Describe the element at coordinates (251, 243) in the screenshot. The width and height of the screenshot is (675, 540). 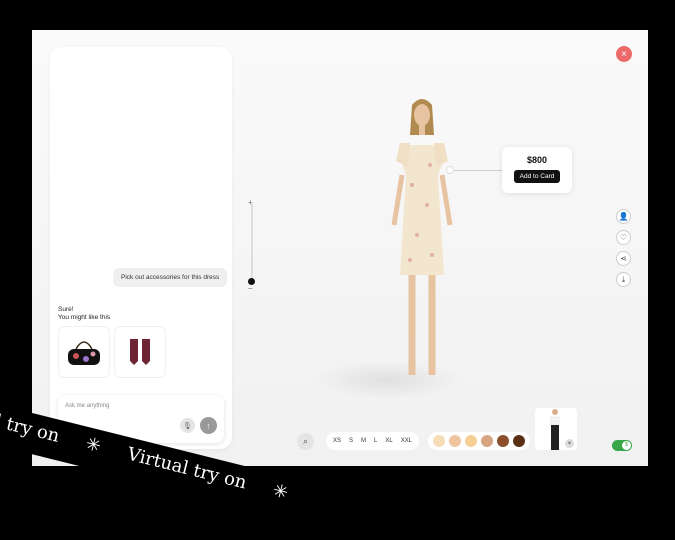
I see `zoom-slider` at that location.